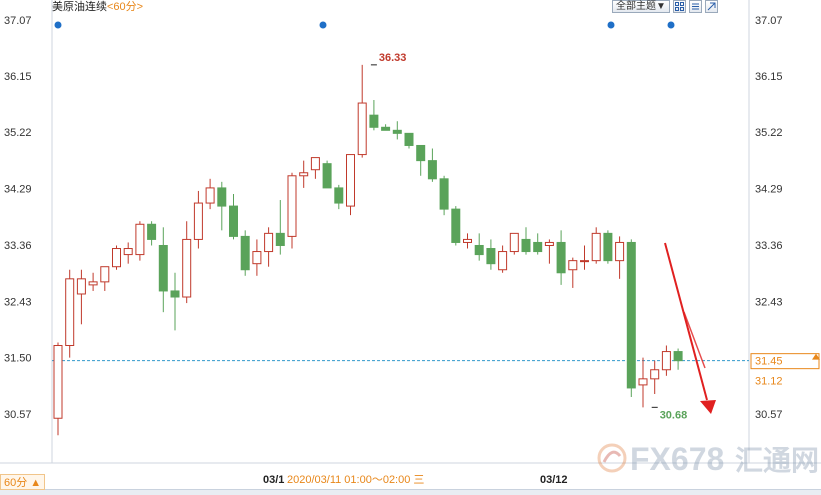 This screenshot has width=821, height=495. Describe the element at coordinates (79, 7) in the screenshot. I see `symbol-name: 美原油连续` at that location.